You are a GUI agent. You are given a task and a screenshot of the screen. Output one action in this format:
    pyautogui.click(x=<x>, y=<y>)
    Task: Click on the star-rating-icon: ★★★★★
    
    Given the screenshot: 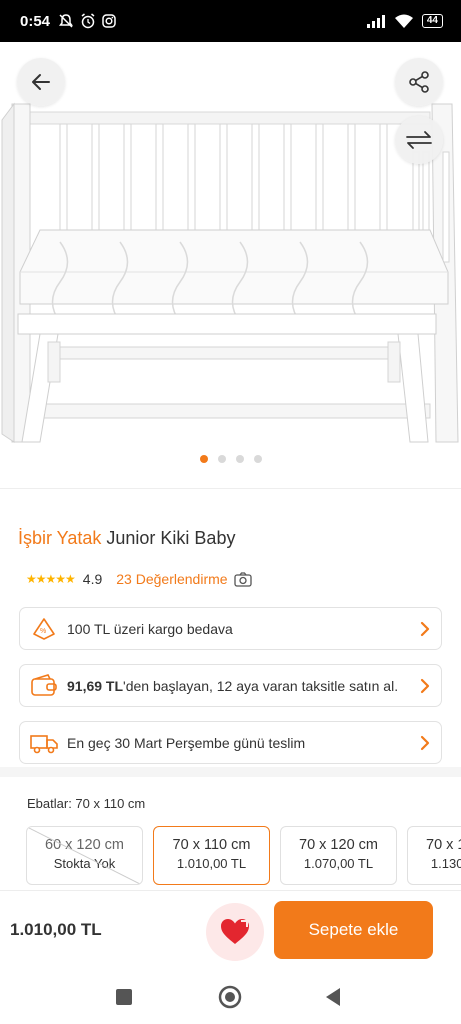 What is the action you would take?
    pyautogui.click(x=51, y=579)
    